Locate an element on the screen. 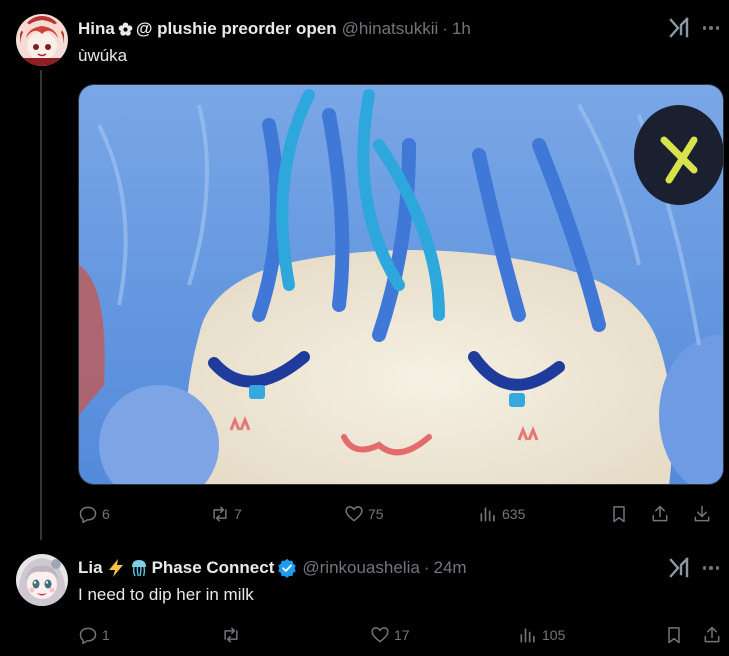  repost-button is located at coordinates (233, 635).